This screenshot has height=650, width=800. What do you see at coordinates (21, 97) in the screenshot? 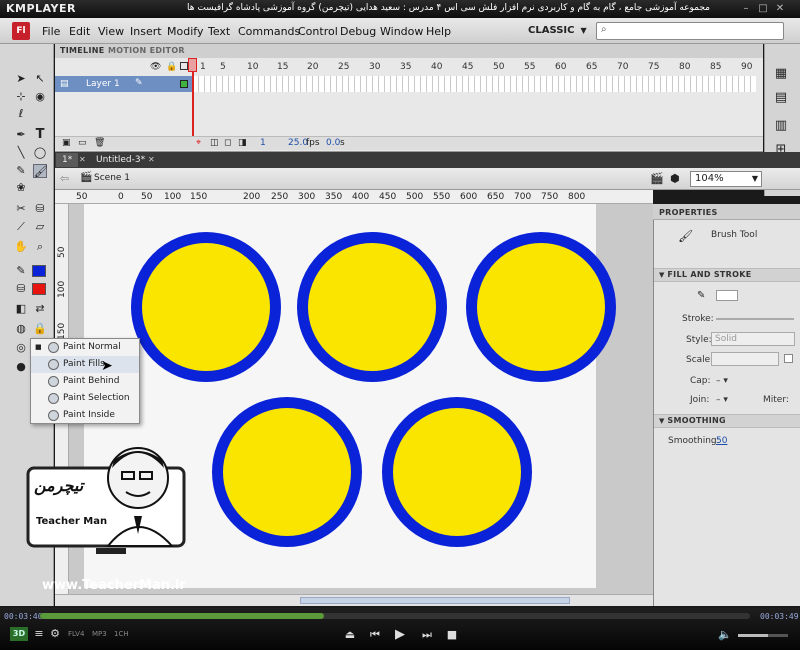
I see `free-transform-tool-icon: ⊹` at bounding box center [21, 97].